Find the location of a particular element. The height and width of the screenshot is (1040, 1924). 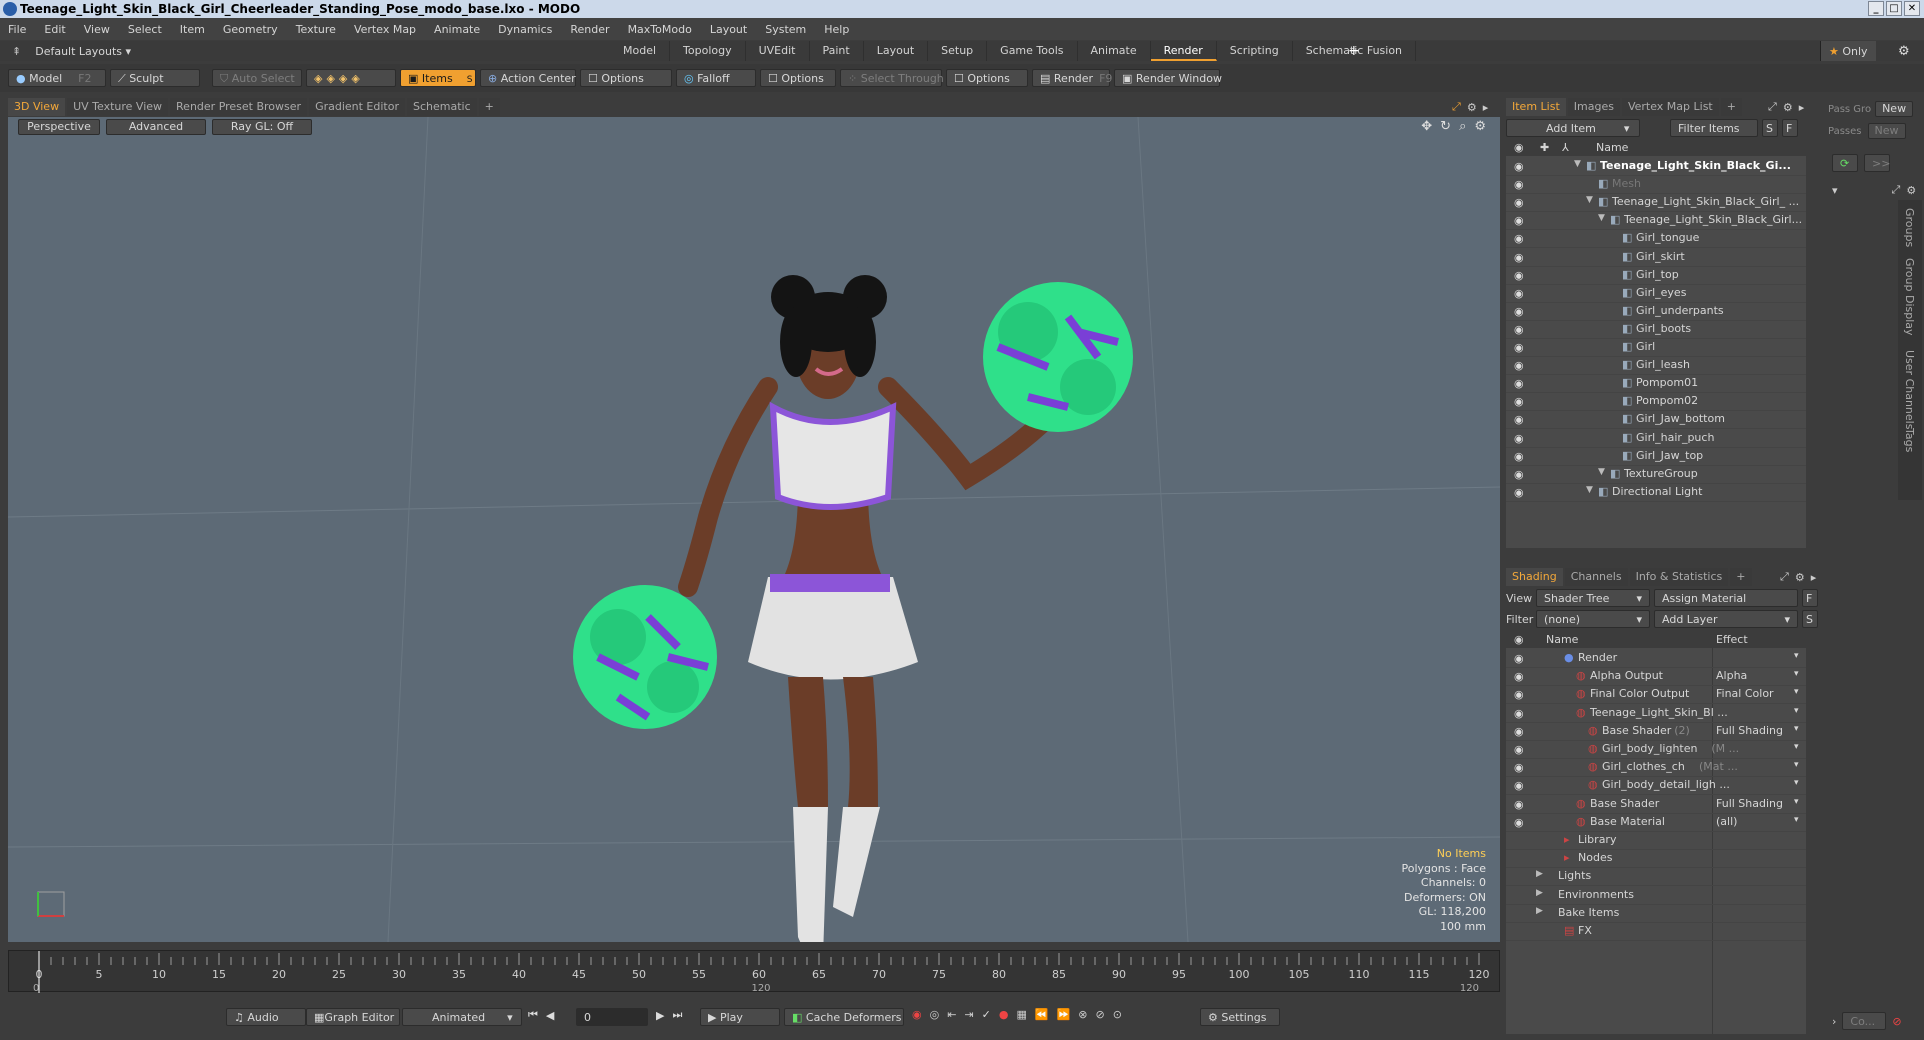

graph-editor-button: ▦Graph Editor is located at coordinates (353, 1017).